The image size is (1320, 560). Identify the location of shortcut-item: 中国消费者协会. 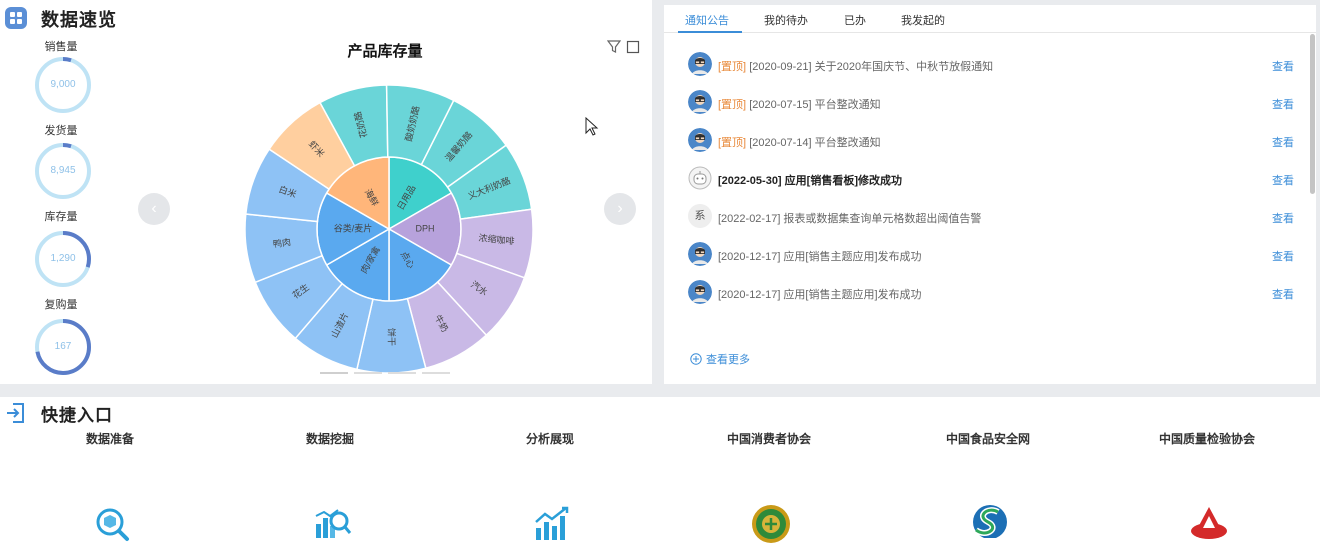
(769, 492).